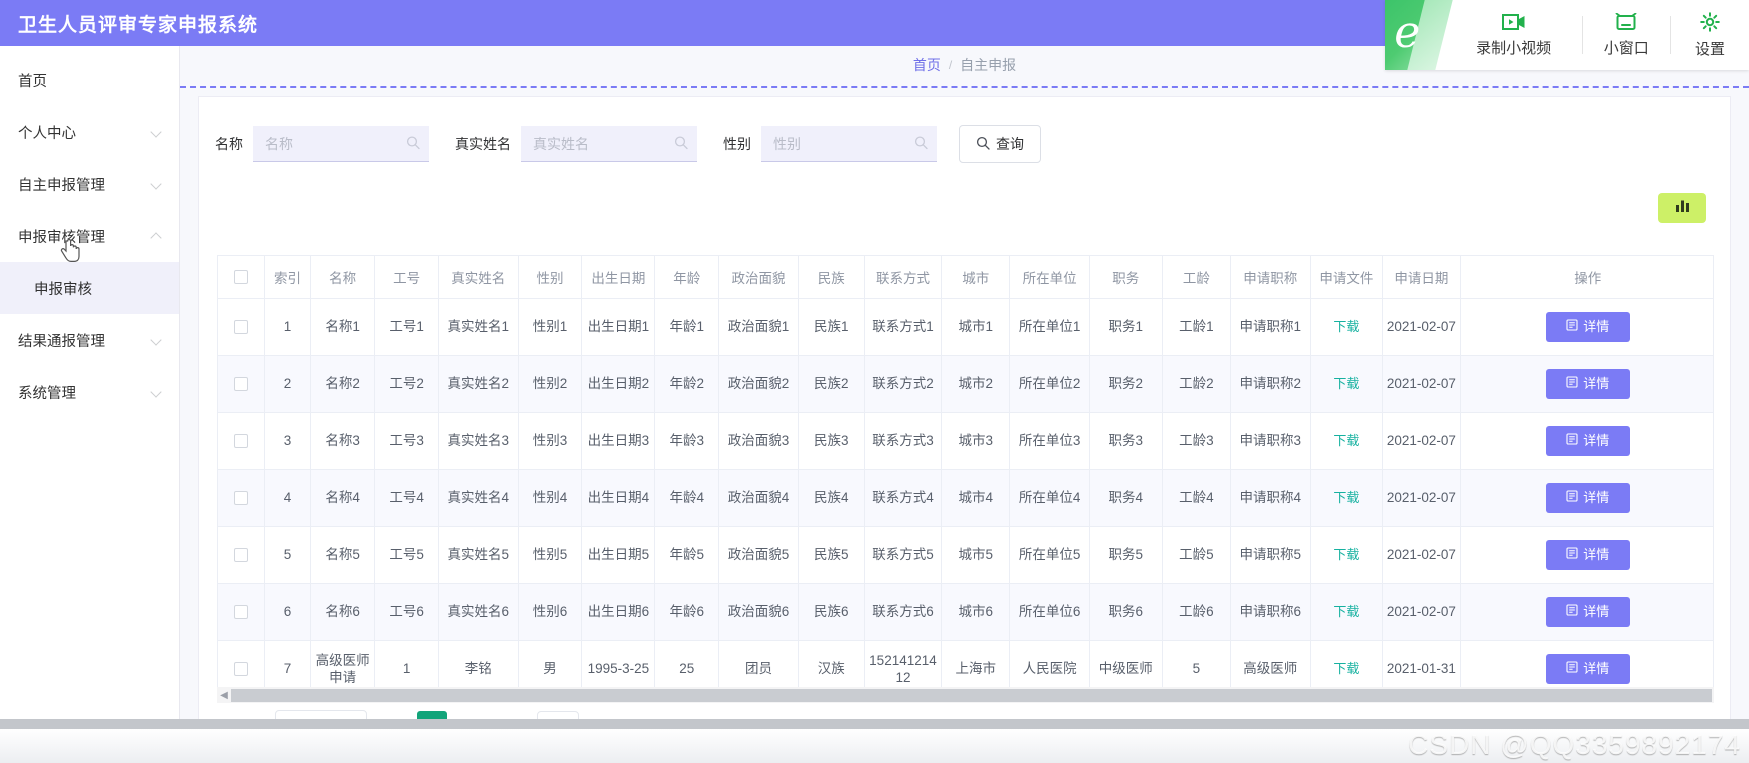 The height and width of the screenshot is (763, 1749). I want to click on cell-name: 高级医师申请, so click(343, 663).